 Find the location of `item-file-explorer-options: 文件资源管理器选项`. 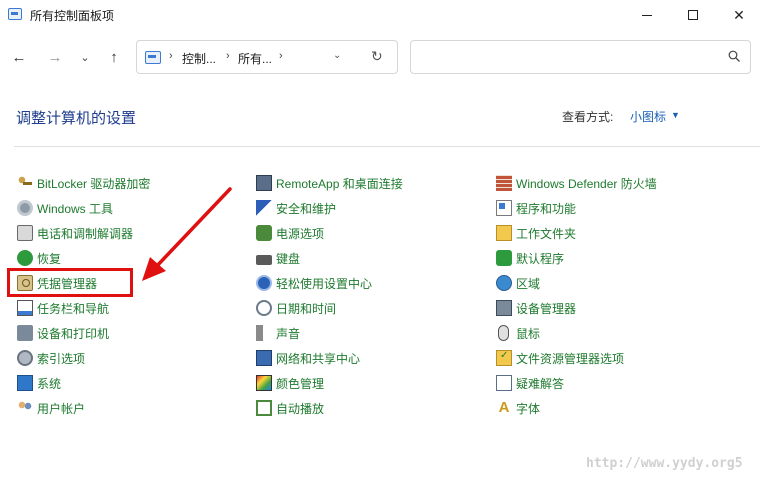

item-file-explorer-options: 文件资源管理器选项 is located at coordinates (560, 358).